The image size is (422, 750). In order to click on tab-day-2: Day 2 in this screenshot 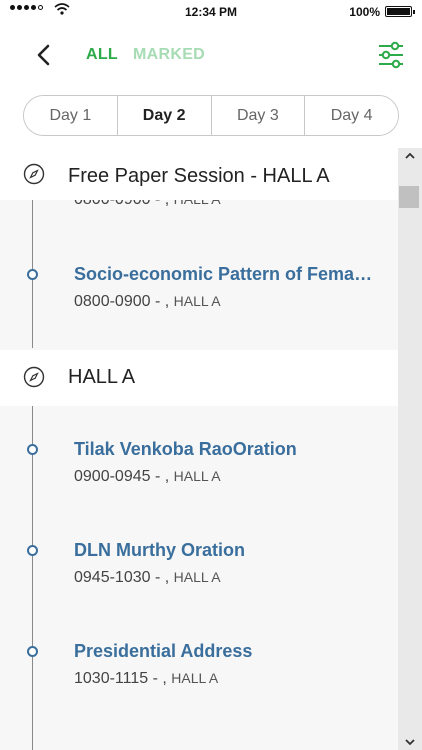, I will do `click(164, 115)`.